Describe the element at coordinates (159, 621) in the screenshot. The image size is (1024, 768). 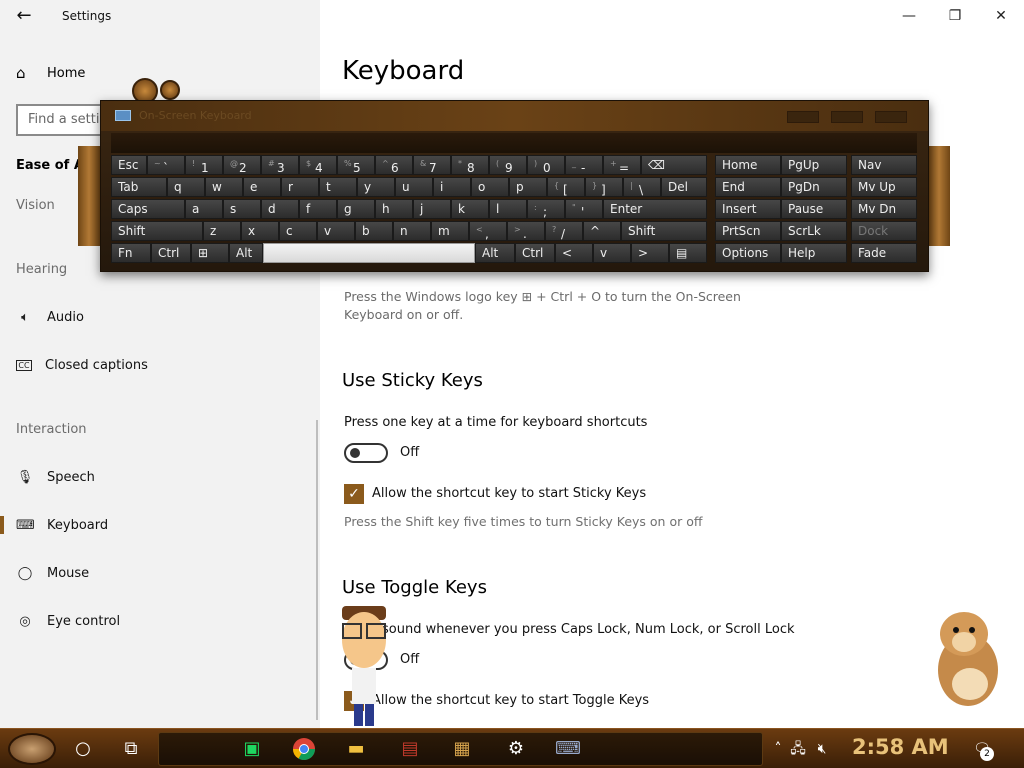
I see `sidebar-item-eye-control: ◎ Eye control` at that location.